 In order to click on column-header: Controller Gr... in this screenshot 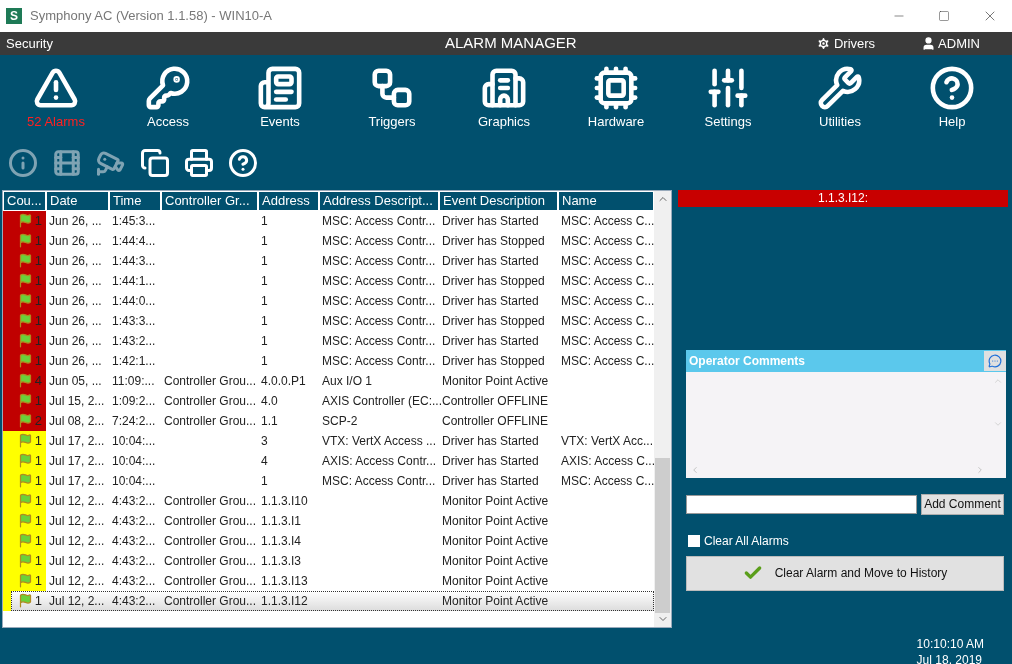, I will do `click(209, 200)`.